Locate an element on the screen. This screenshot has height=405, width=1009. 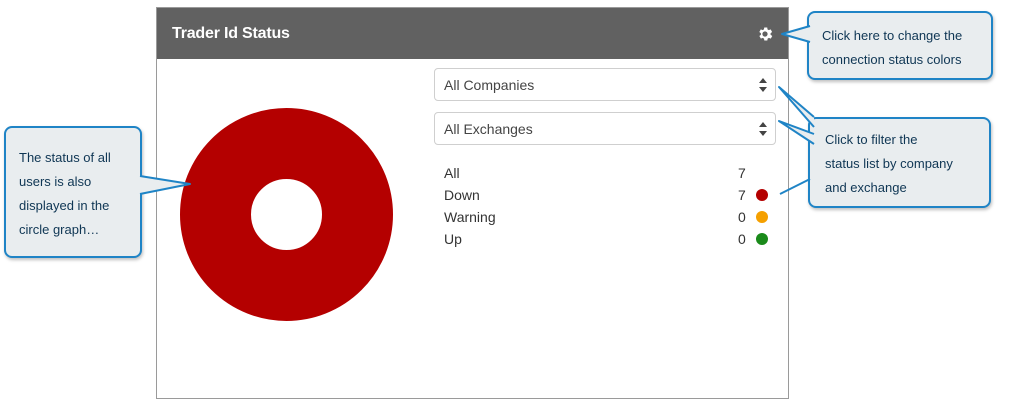
status-label: All is located at coordinates (452, 173).